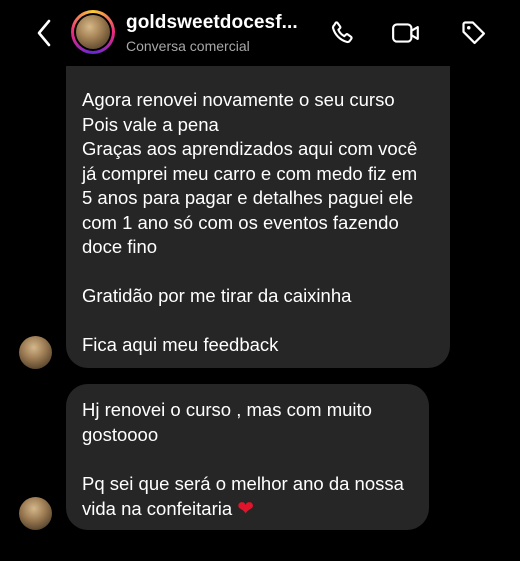 Image resolution: width=520 pixels, height=561 pixels. I want to click on chevron-left-icon, so click(44, 33).